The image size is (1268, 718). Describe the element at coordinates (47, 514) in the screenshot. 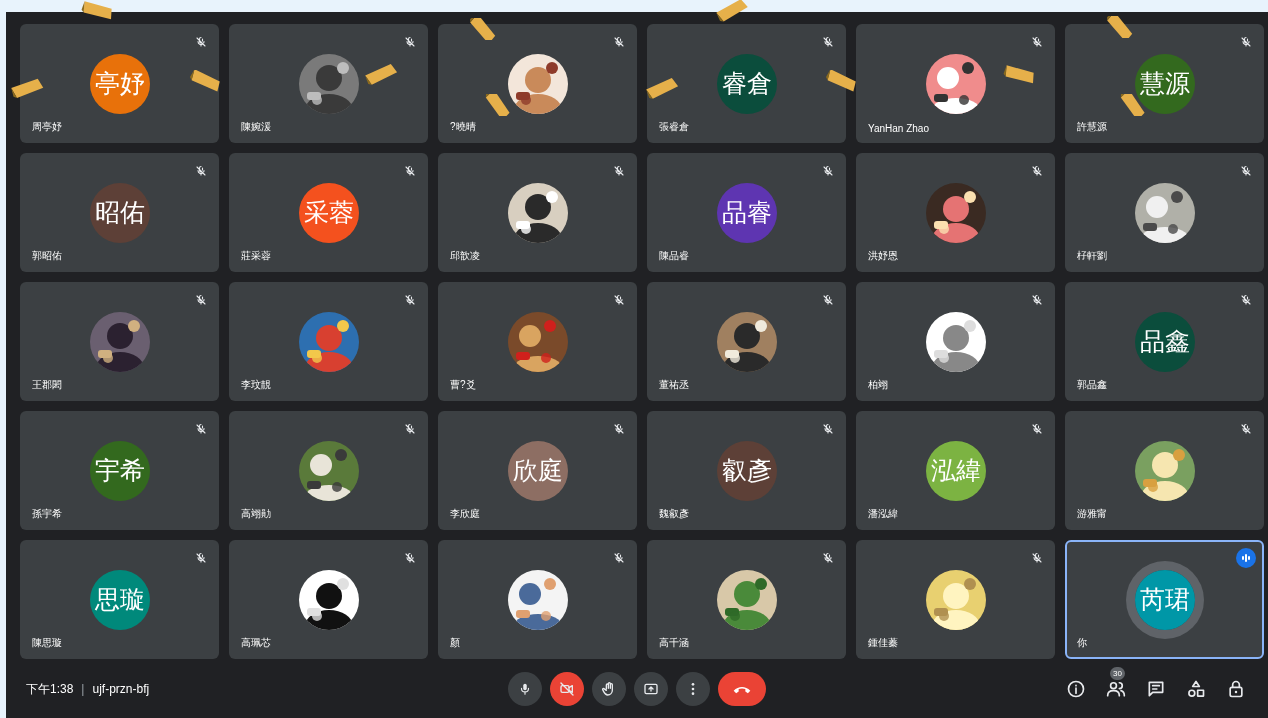

I see `participant-name: 孫宇希` at that location.